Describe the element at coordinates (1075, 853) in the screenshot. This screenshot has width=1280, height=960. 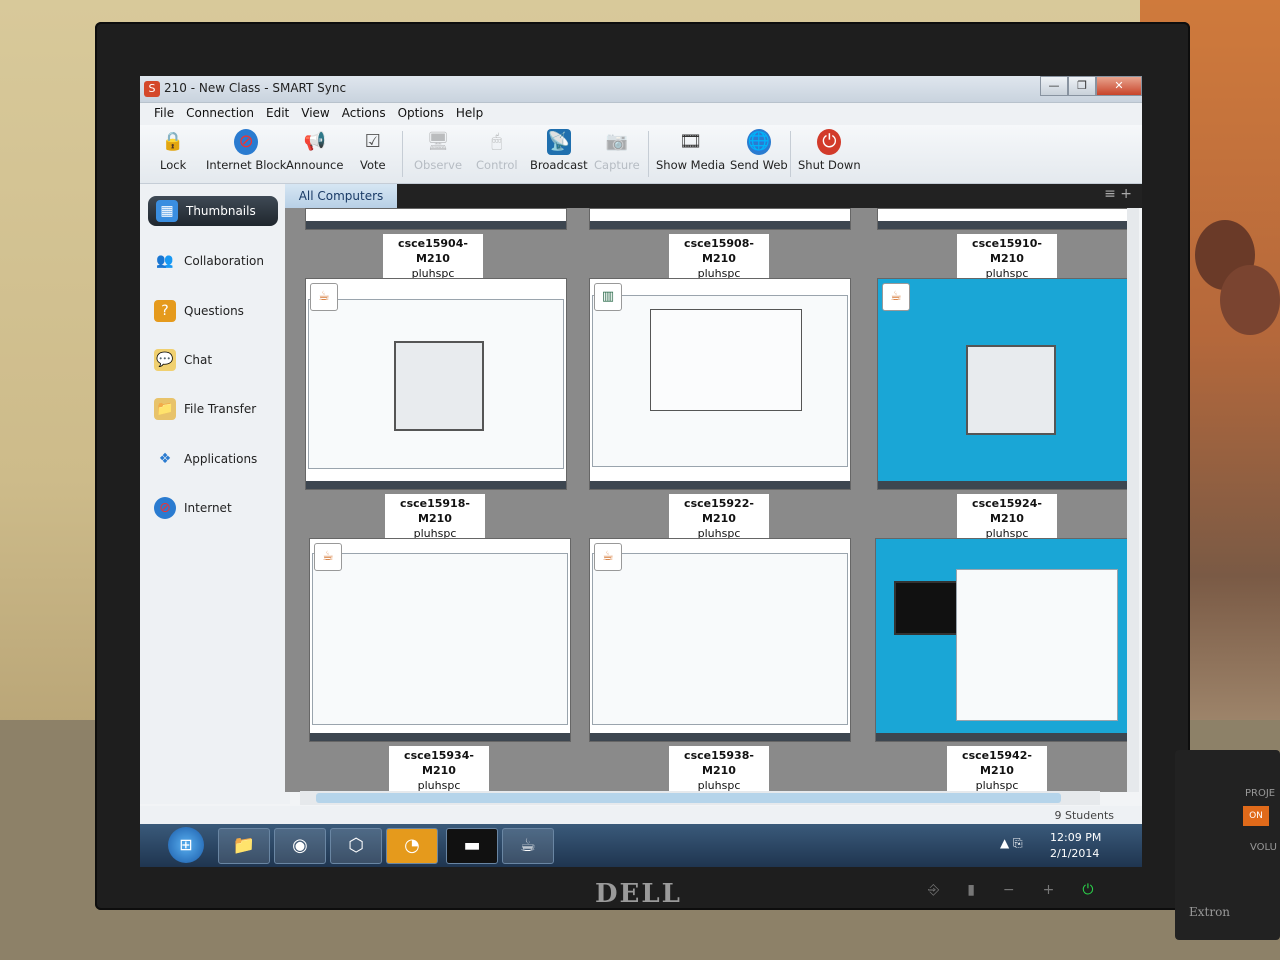
I see `clock-date: 2/1/2014` at that location.